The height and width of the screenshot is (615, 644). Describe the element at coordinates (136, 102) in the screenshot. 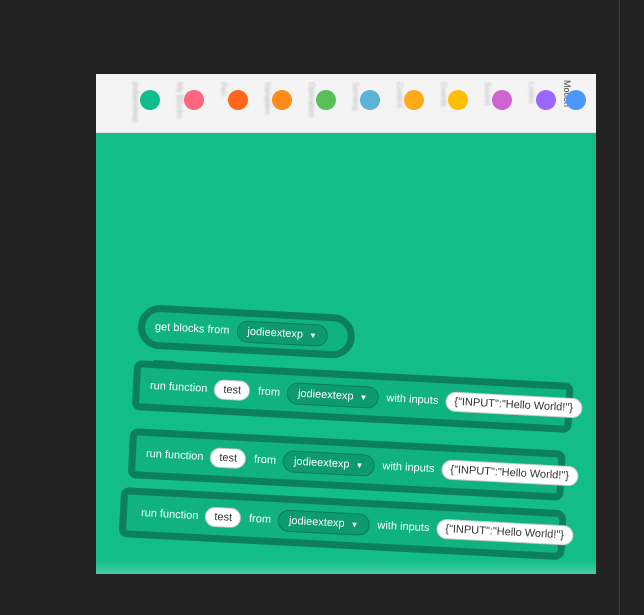

I see `category-label: jodieextexp` at that location.